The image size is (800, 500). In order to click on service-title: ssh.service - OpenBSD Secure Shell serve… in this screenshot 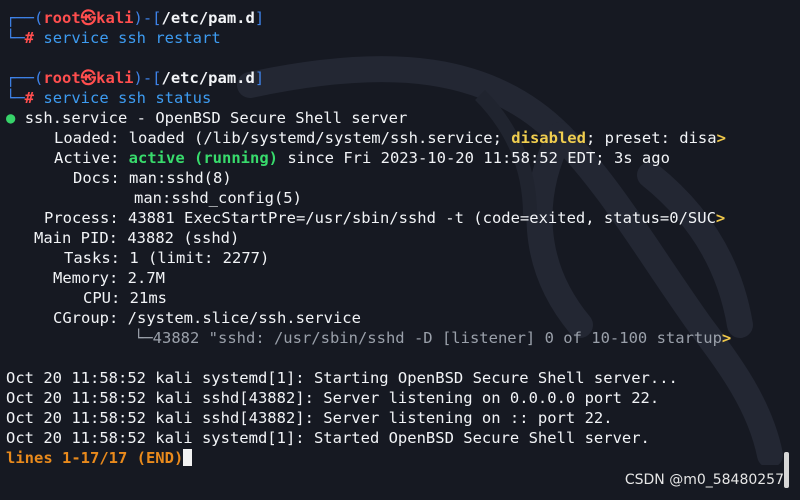, I will do `click(216, 118)`.